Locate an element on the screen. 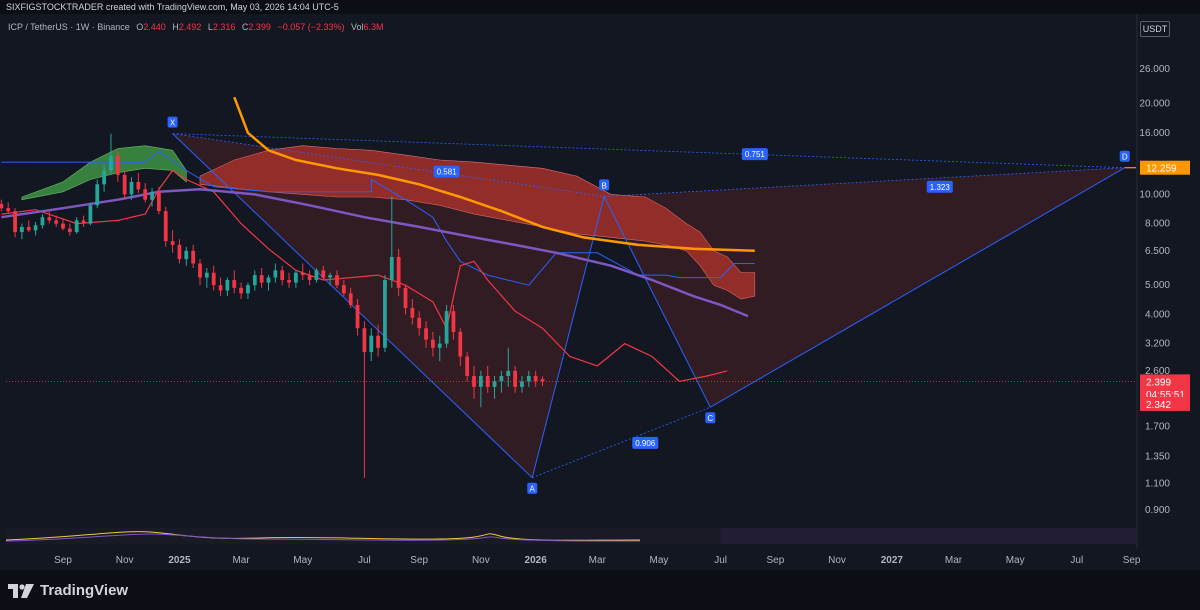 This screenshot has height=610, width=1200. y-tick-label: 10.000 is located at coordinates (1154, 194).